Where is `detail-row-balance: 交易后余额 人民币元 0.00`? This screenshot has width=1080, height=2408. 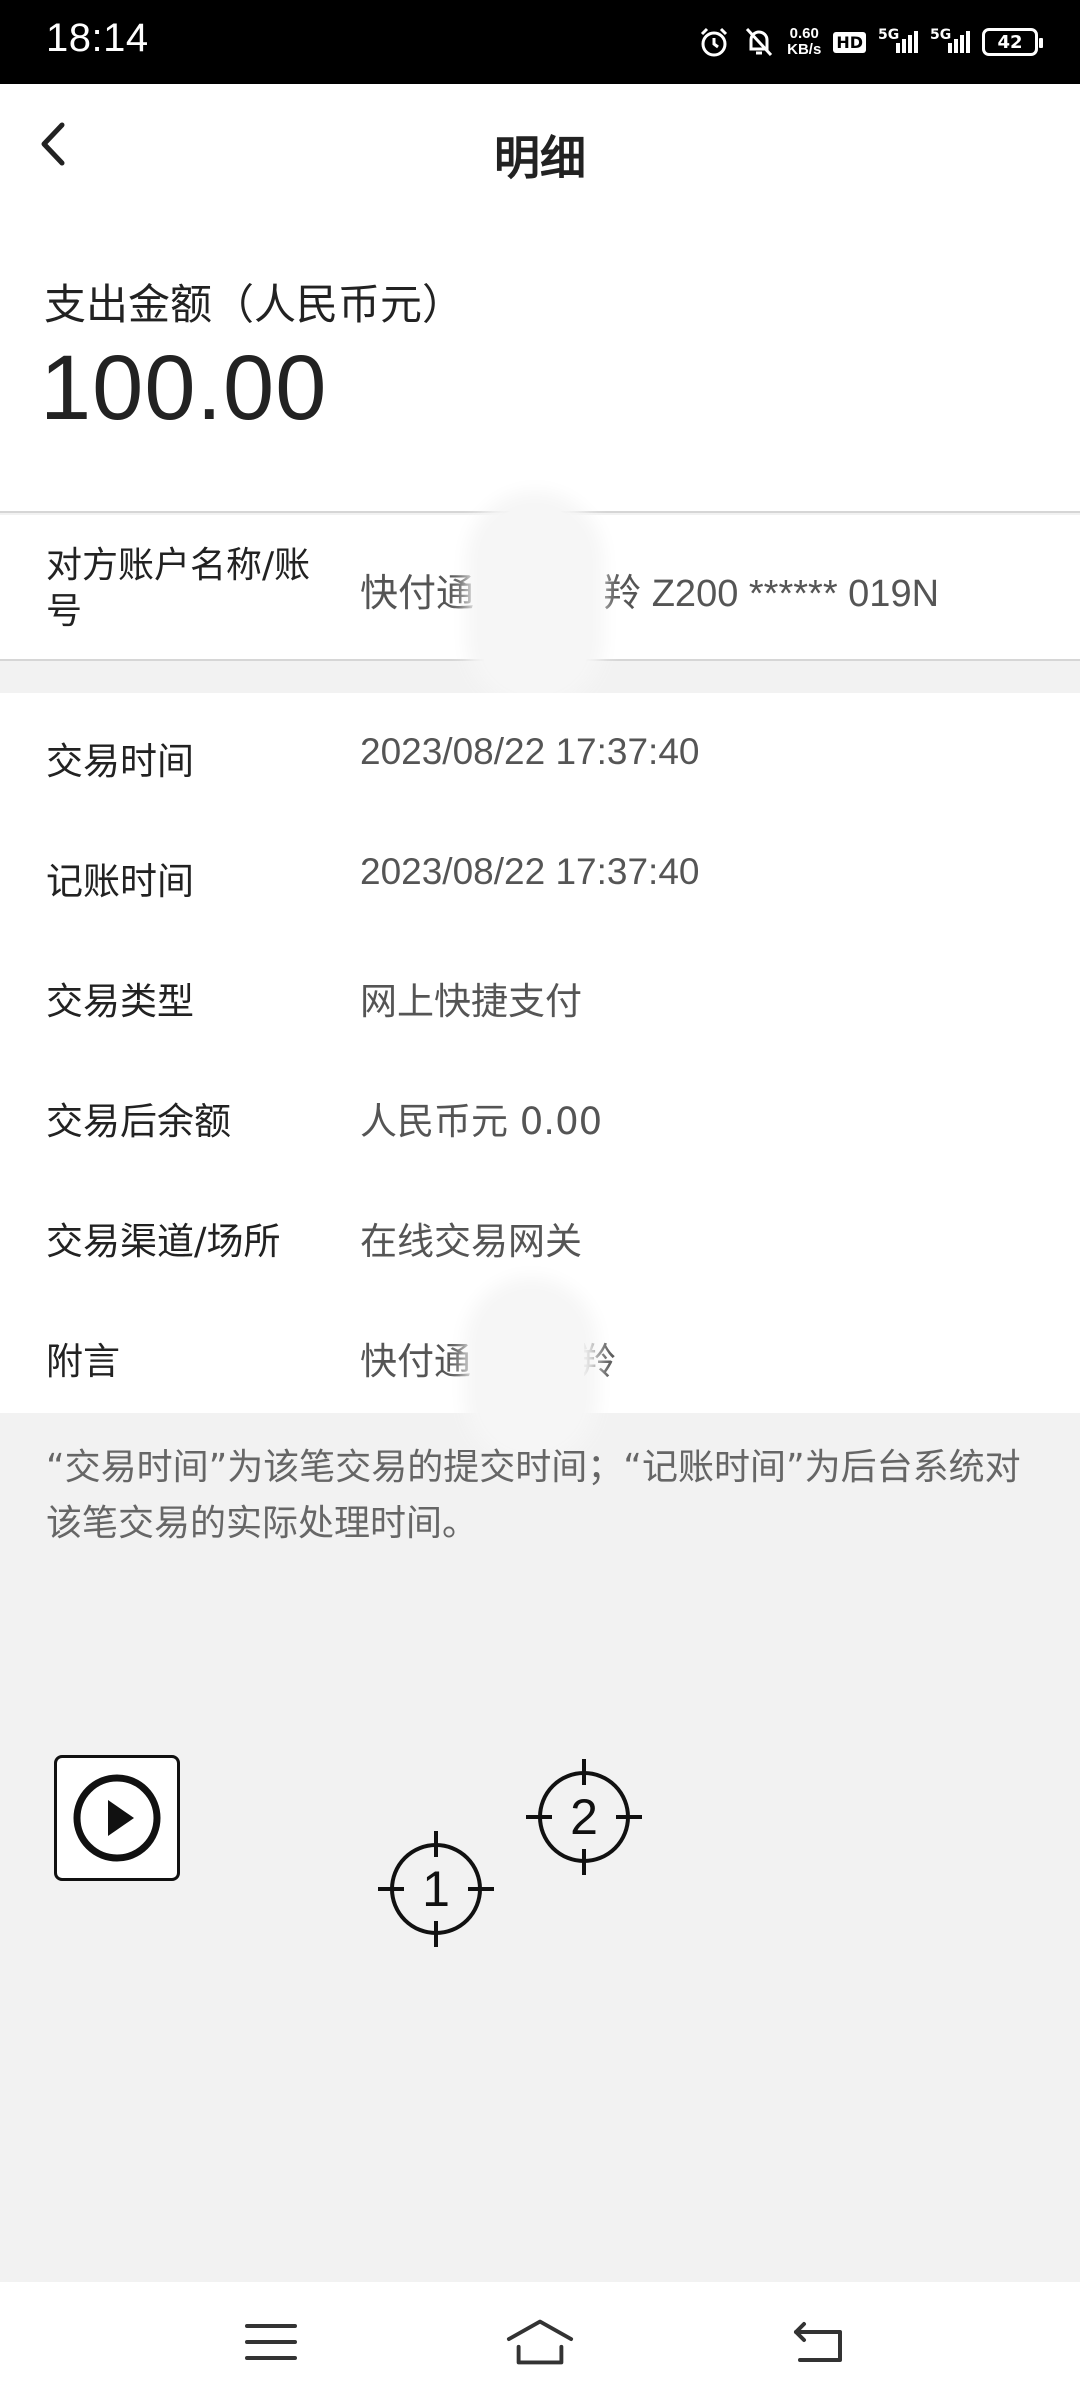 detail-row-balance: 交易后余额 人民币元 0.00 is located at coordinates (540, 1113).